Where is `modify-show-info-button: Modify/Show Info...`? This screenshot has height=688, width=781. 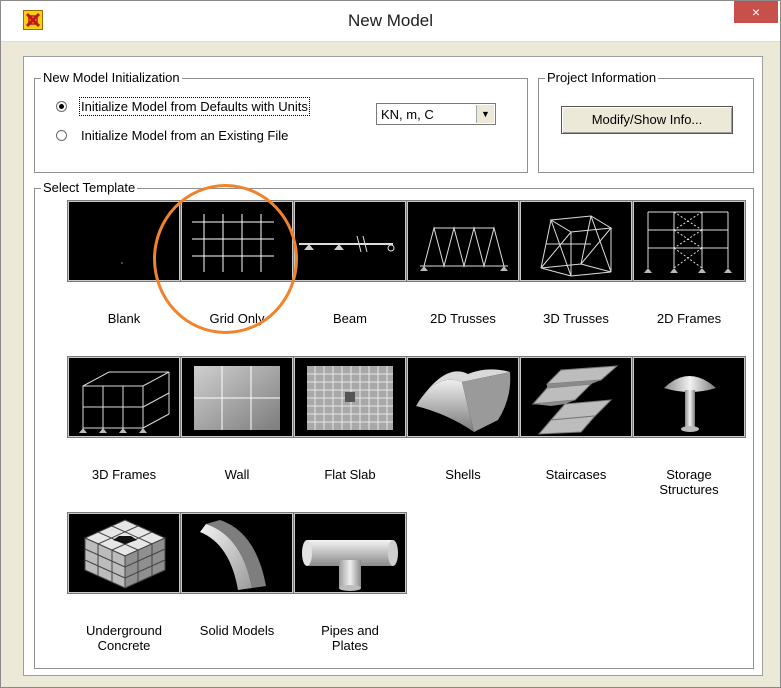 modify-show-info-button: Modify/Show Info... is located at coordinates (647, 120).